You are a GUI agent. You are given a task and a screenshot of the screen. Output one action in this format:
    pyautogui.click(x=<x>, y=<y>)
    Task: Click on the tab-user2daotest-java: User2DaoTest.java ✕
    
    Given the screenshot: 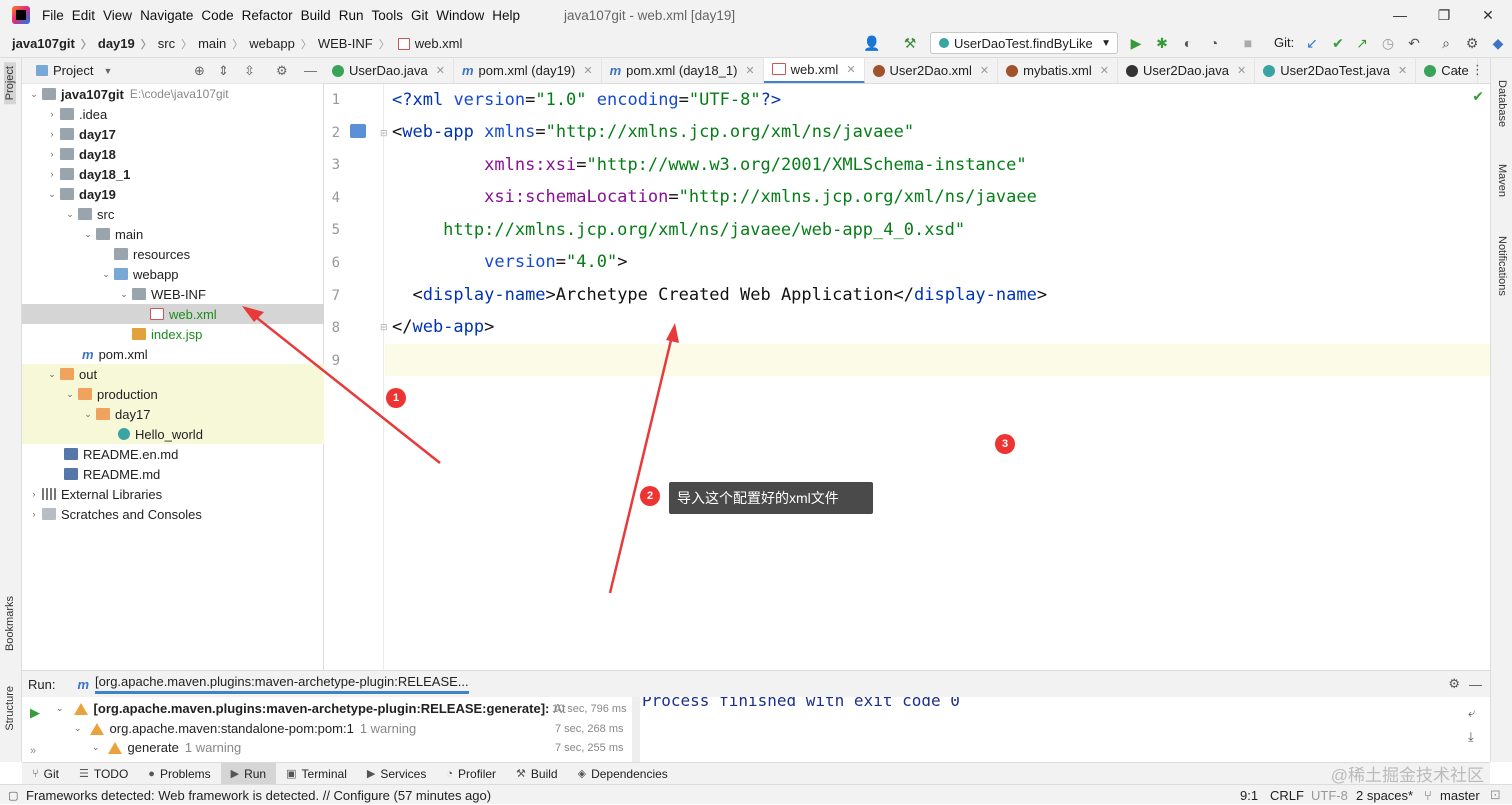 What is the action you would take?
    pyautogui.click(x=1336, y=70)
    